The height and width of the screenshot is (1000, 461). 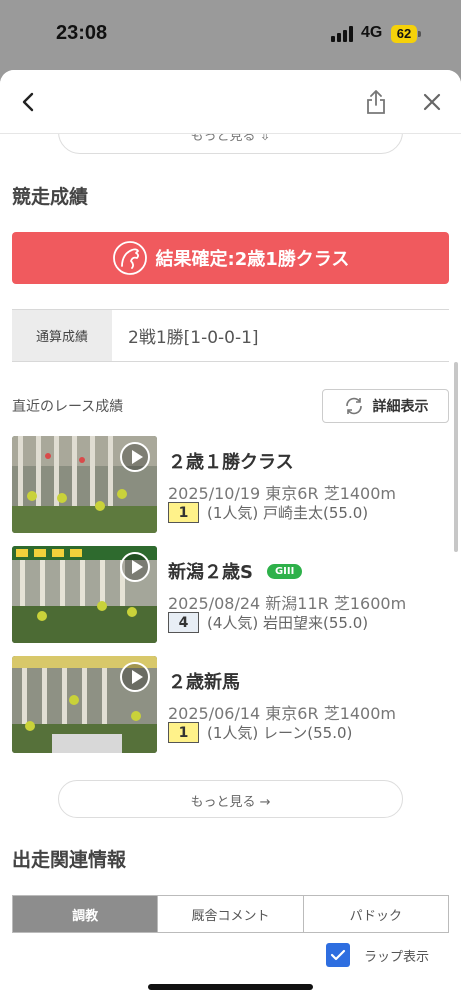 I want to click on race-result: 1 (1人気) レーン(55.0), so click(x=260, y=732).